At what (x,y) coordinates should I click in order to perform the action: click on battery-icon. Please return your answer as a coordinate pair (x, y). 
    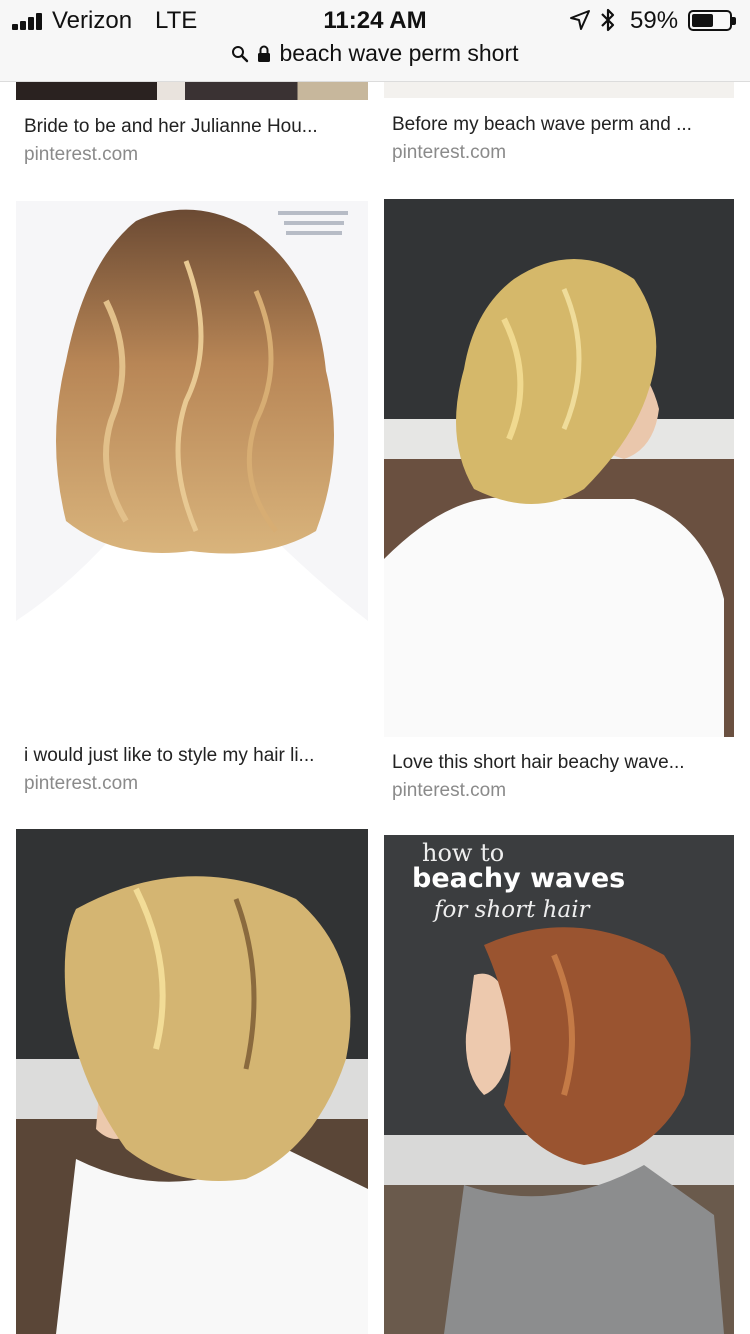
    Looking at the image, I should click on (712, 20).